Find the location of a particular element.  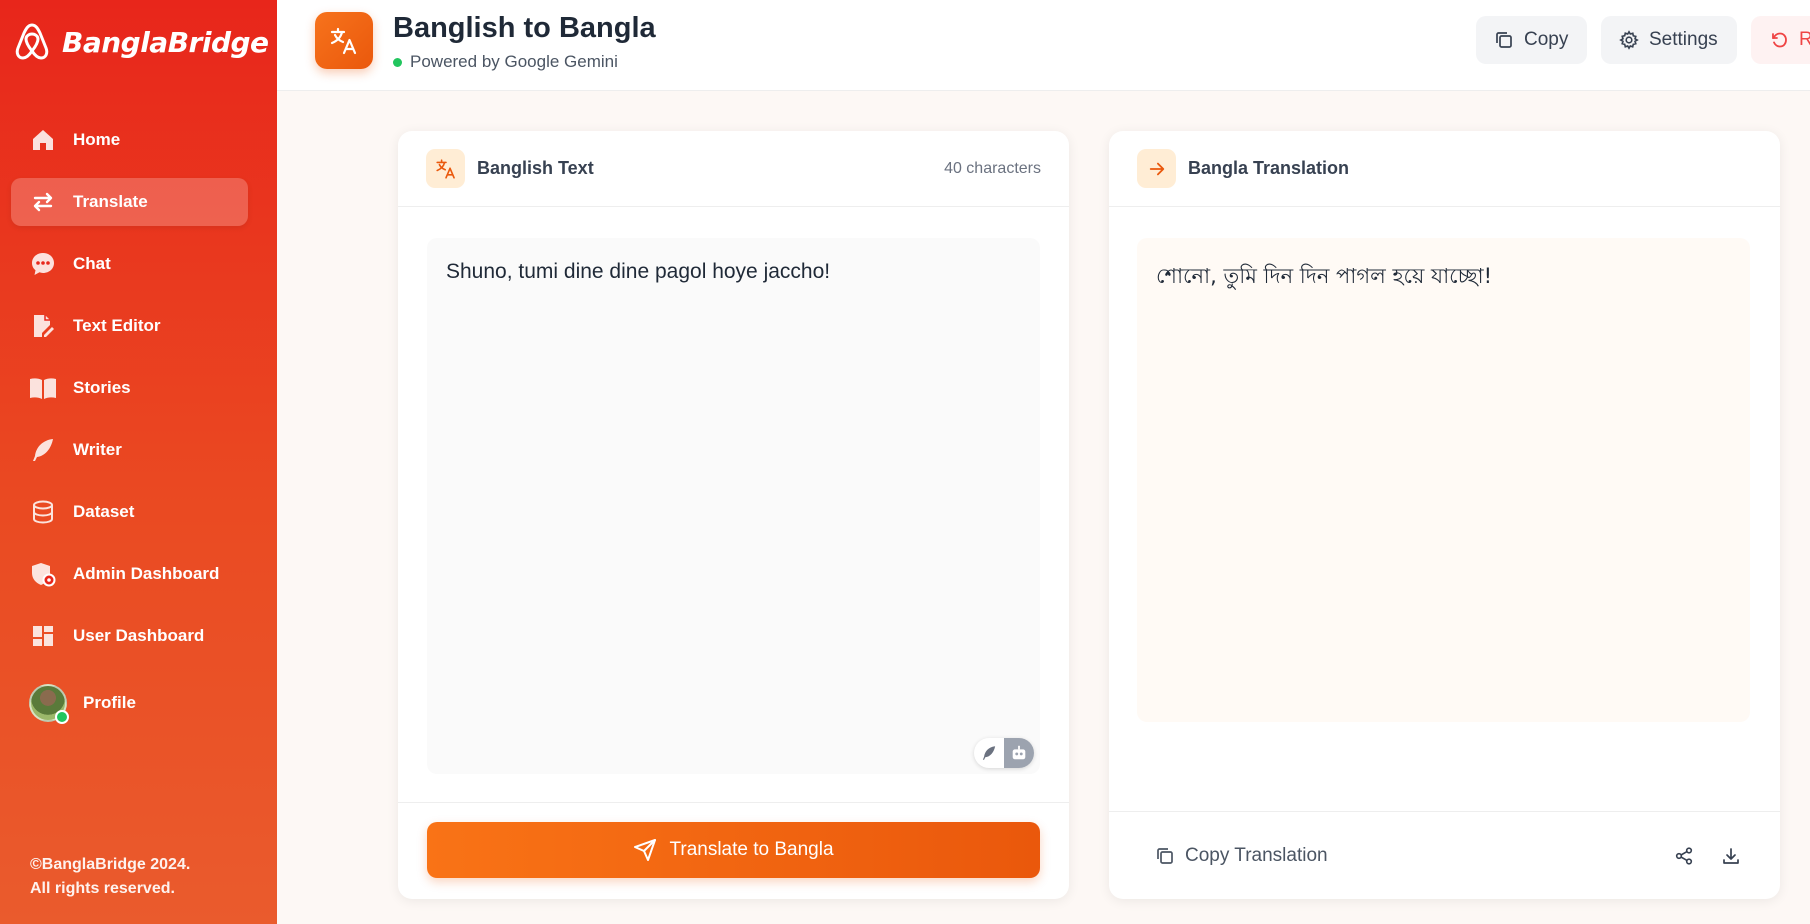

brand: BanglaBridge is located at coordinates (141, 42).